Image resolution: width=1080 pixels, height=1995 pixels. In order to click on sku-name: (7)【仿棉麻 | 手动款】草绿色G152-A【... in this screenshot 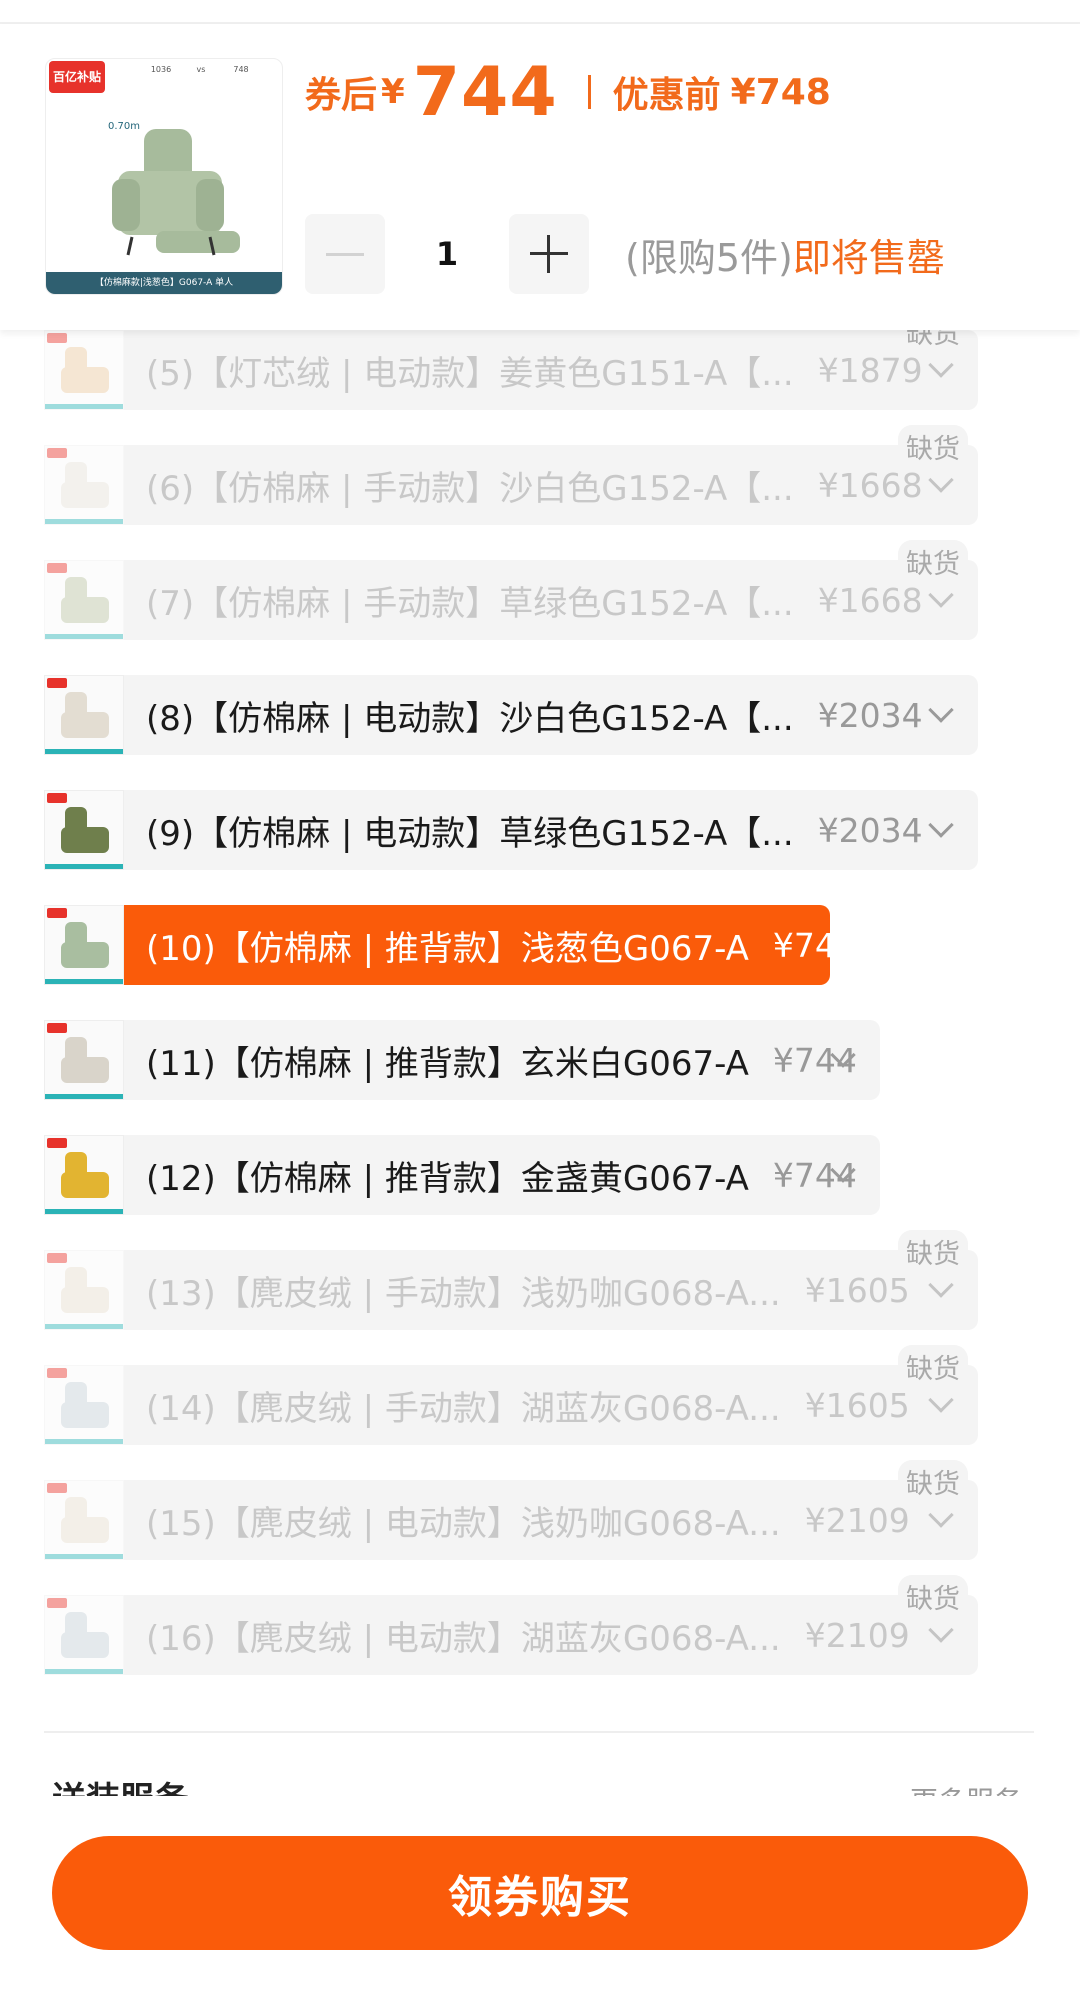, I will do `click(470, 603)`.